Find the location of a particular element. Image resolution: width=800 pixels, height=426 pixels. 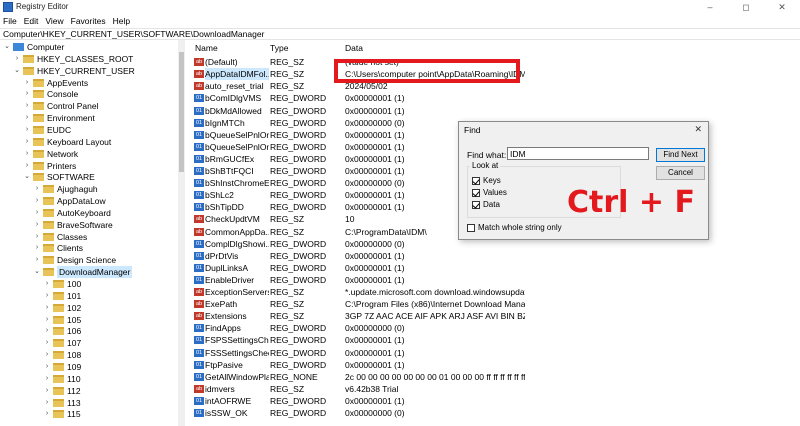

menu-help: Help is located at coordinates (122, 20).